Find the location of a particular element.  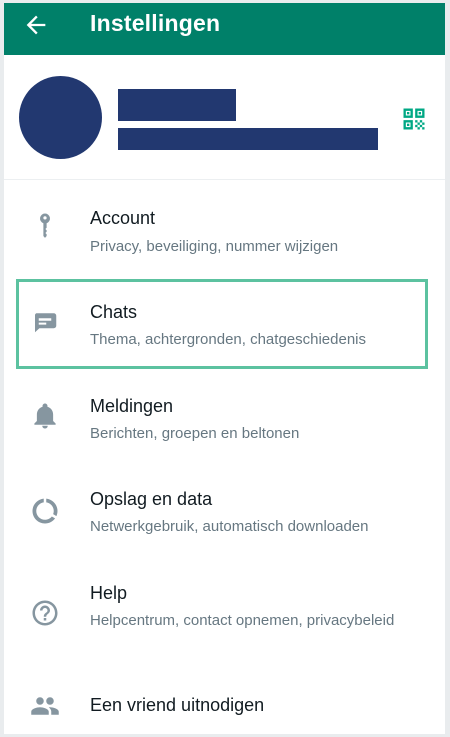

redacted-profile-name is located at coordinates (177, 105).